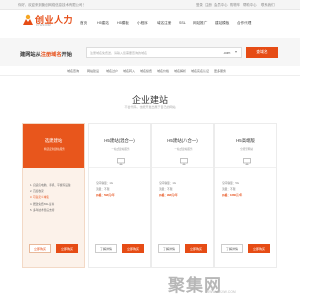  Describe the element at coordinates (54, 149) in the screenshot. I see `card-desc: 精选定制建站服务` at that location.